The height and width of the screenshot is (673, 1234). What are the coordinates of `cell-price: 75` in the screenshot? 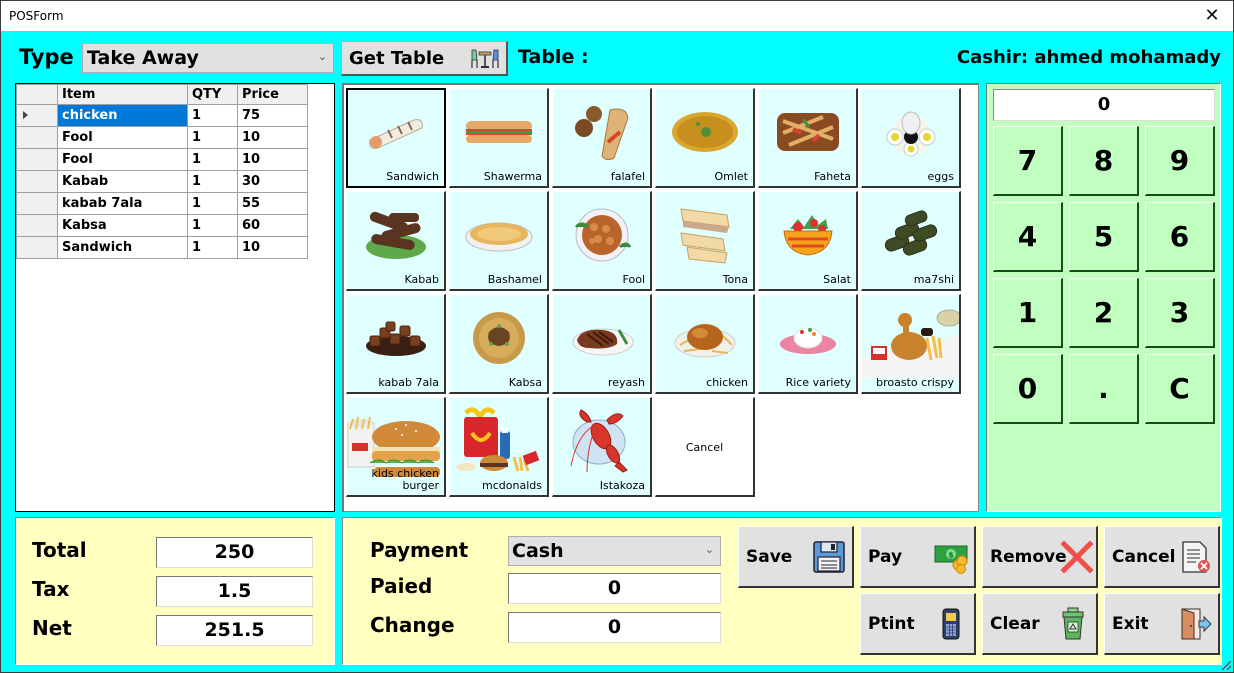 It's located at (272, 115).